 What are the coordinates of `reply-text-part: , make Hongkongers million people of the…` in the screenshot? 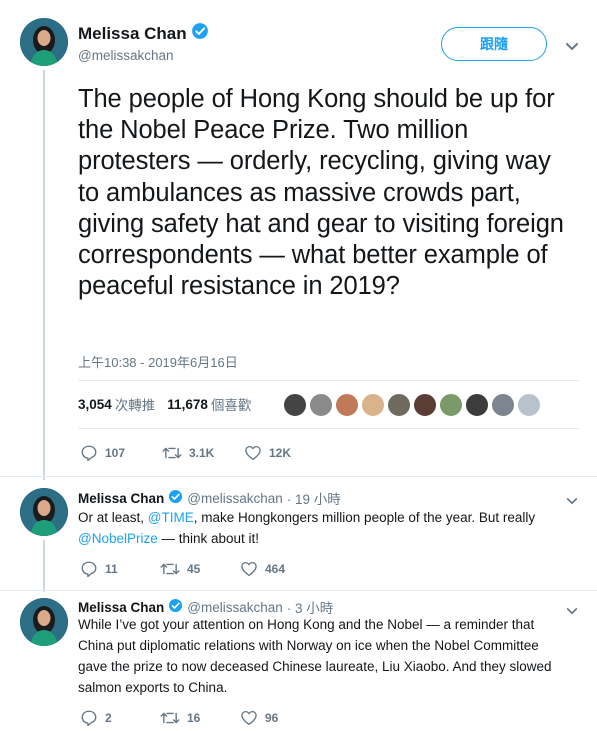 It's located at (364, 517).